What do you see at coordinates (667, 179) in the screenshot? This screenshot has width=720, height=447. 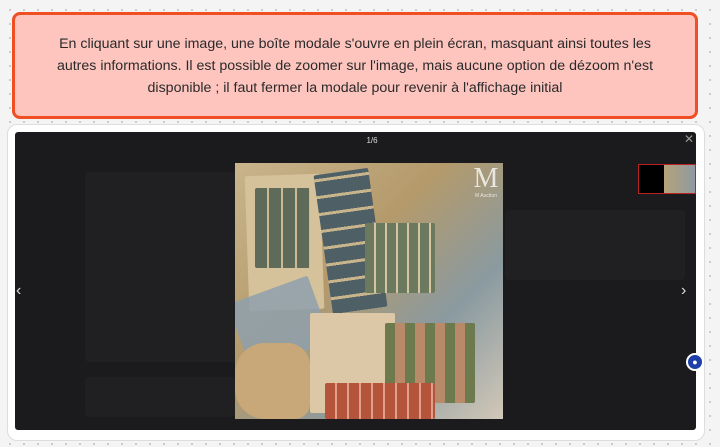 I see `thumbnail-active` at bounding box center [667, 179].